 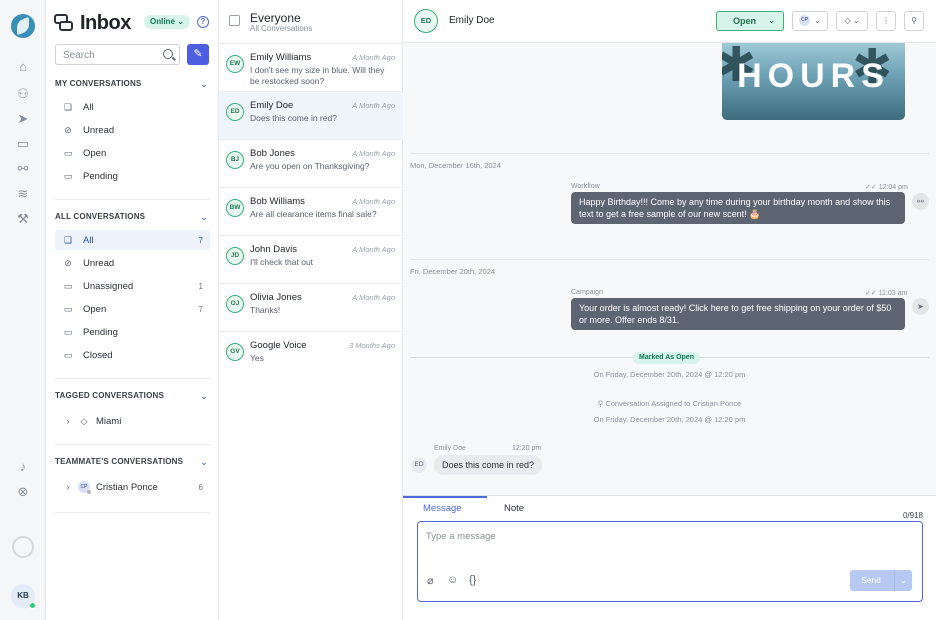 I want to click on conversation-snippet: Yes, so click(x=257, y=358).